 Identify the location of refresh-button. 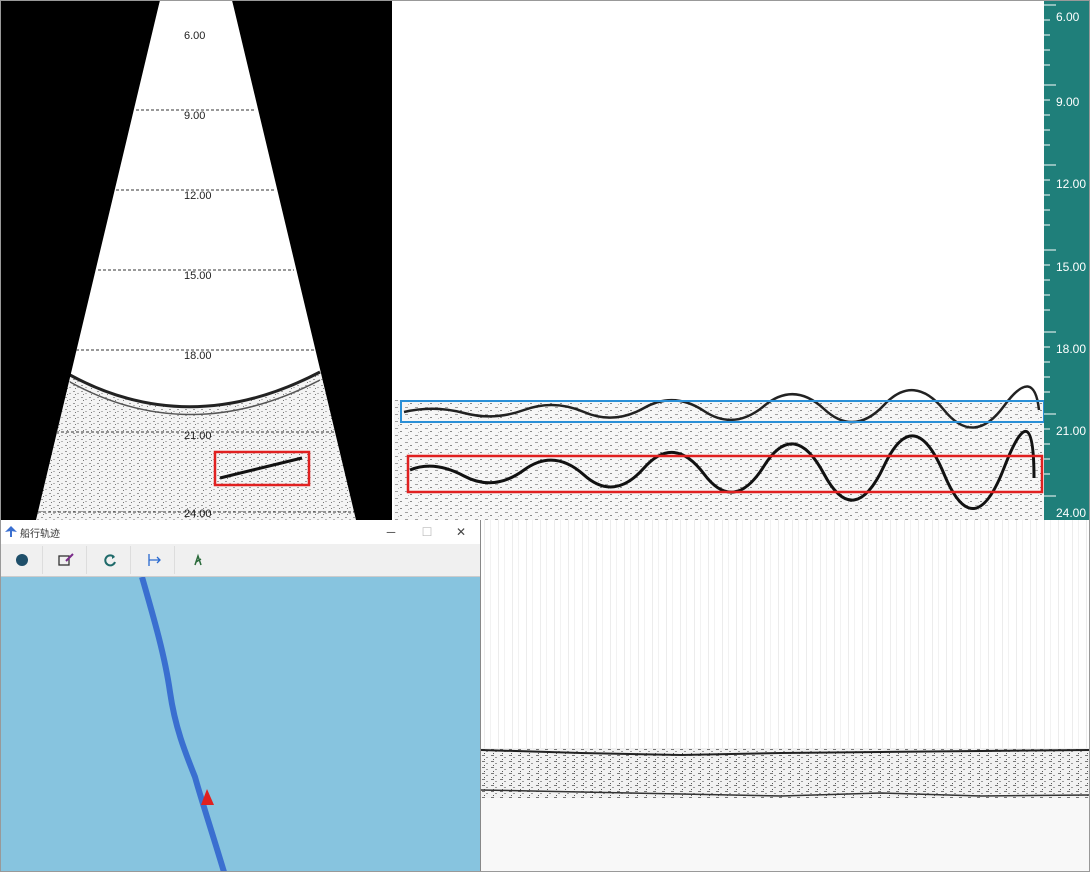
(110, 560).